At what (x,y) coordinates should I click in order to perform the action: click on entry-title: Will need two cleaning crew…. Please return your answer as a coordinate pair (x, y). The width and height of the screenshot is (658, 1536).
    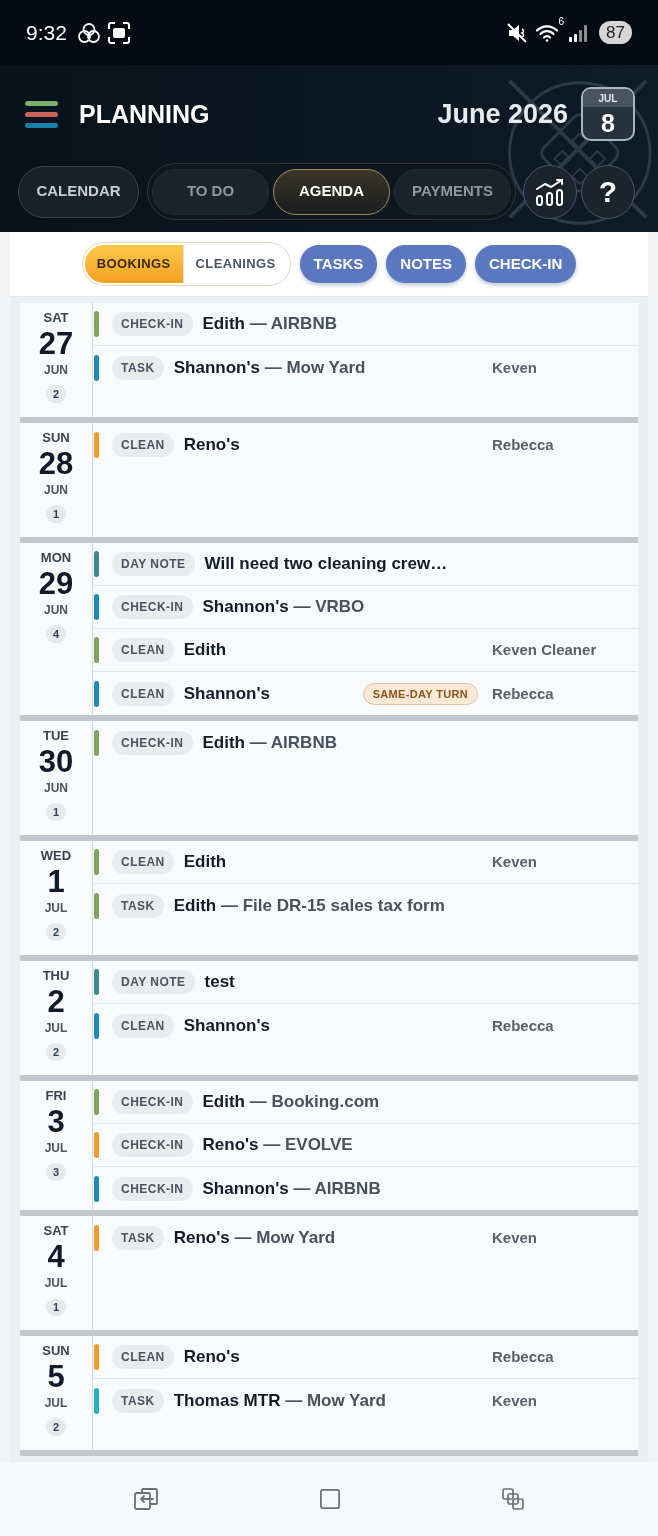
    Looking at the image, I should click on (326, 564).